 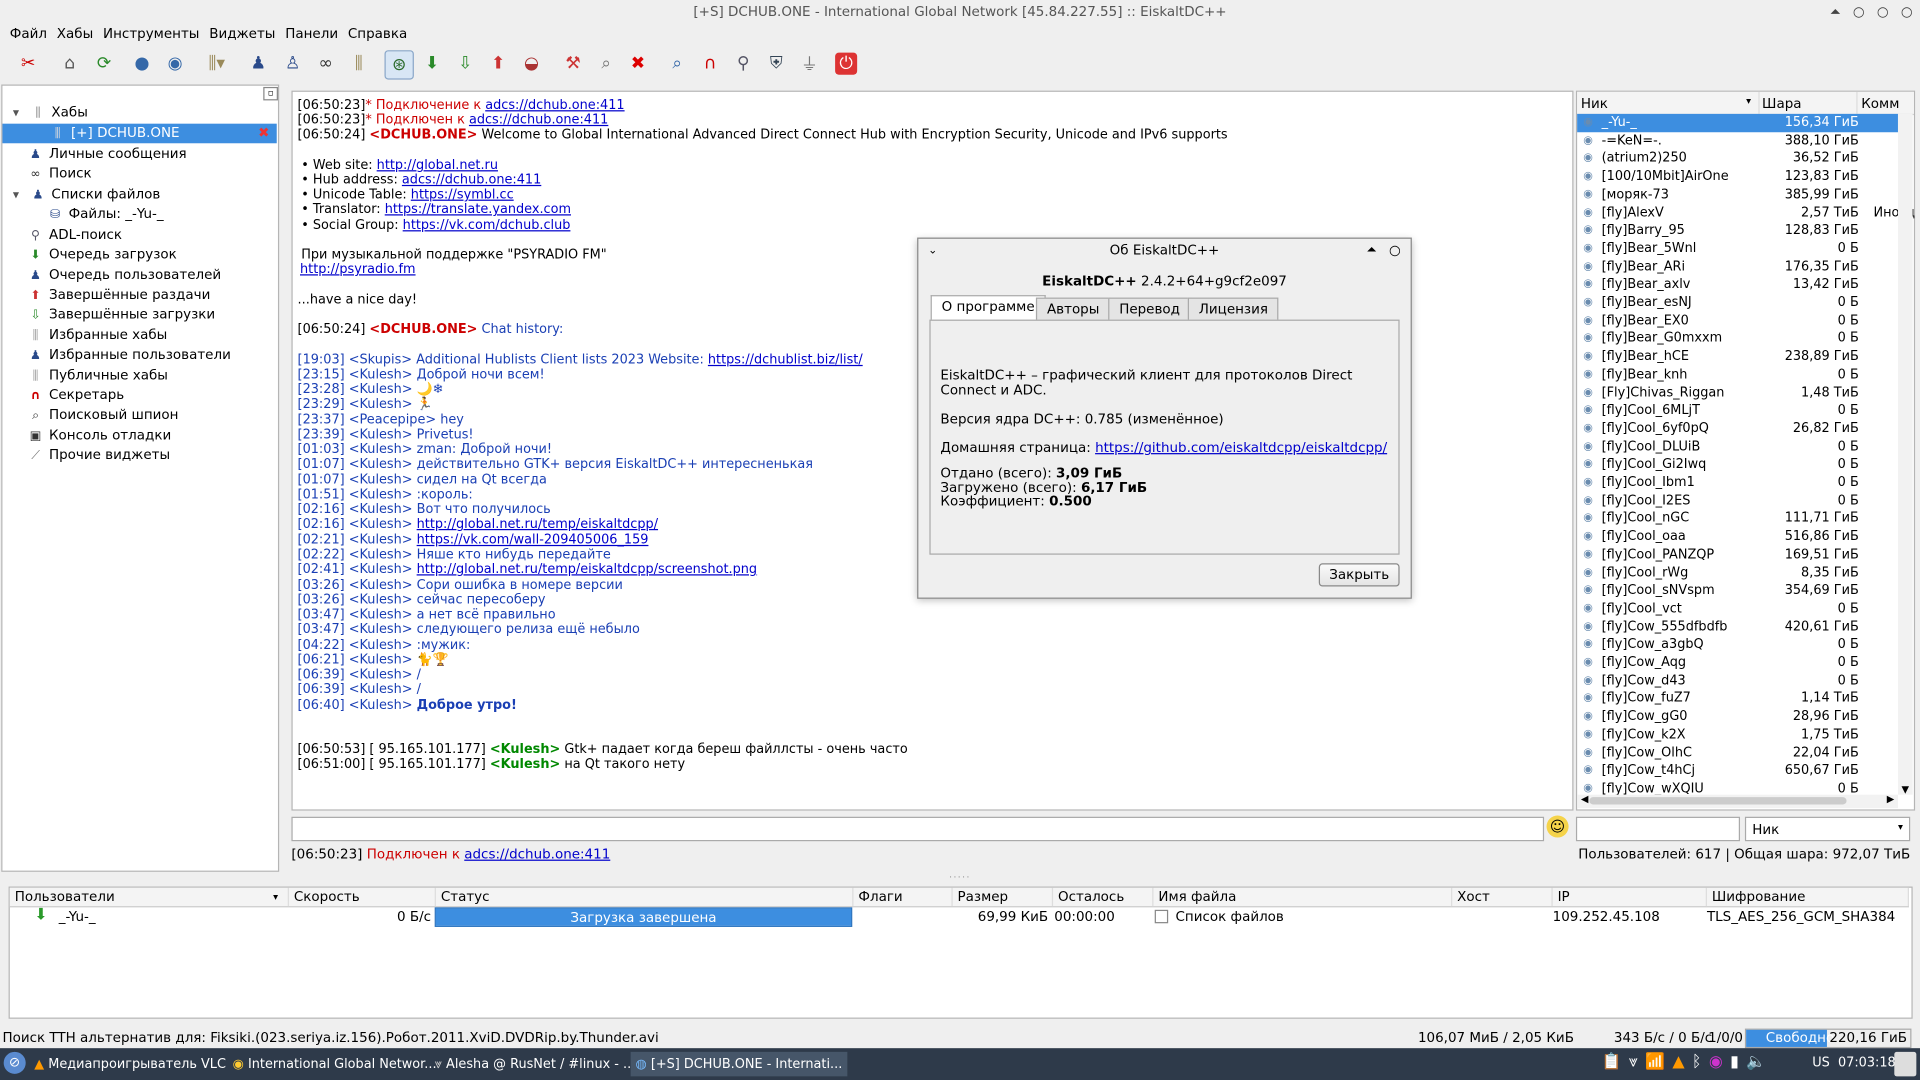 What do you see at coordinates (606, 63) in the screenshot?
I see `search-doc-icon: ⌕` at bounding box center [606, 63].